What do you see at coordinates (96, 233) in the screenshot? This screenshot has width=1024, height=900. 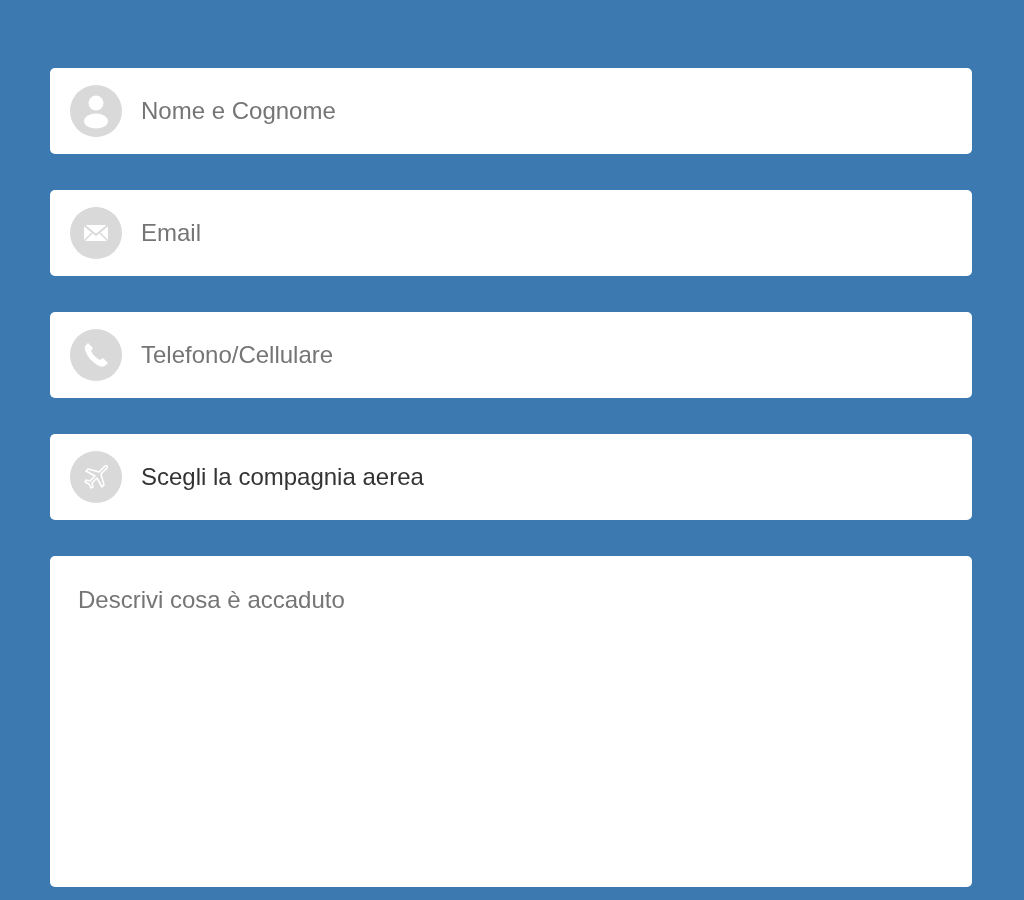 I see `envelope-icon` at bounding box center [96, 233].